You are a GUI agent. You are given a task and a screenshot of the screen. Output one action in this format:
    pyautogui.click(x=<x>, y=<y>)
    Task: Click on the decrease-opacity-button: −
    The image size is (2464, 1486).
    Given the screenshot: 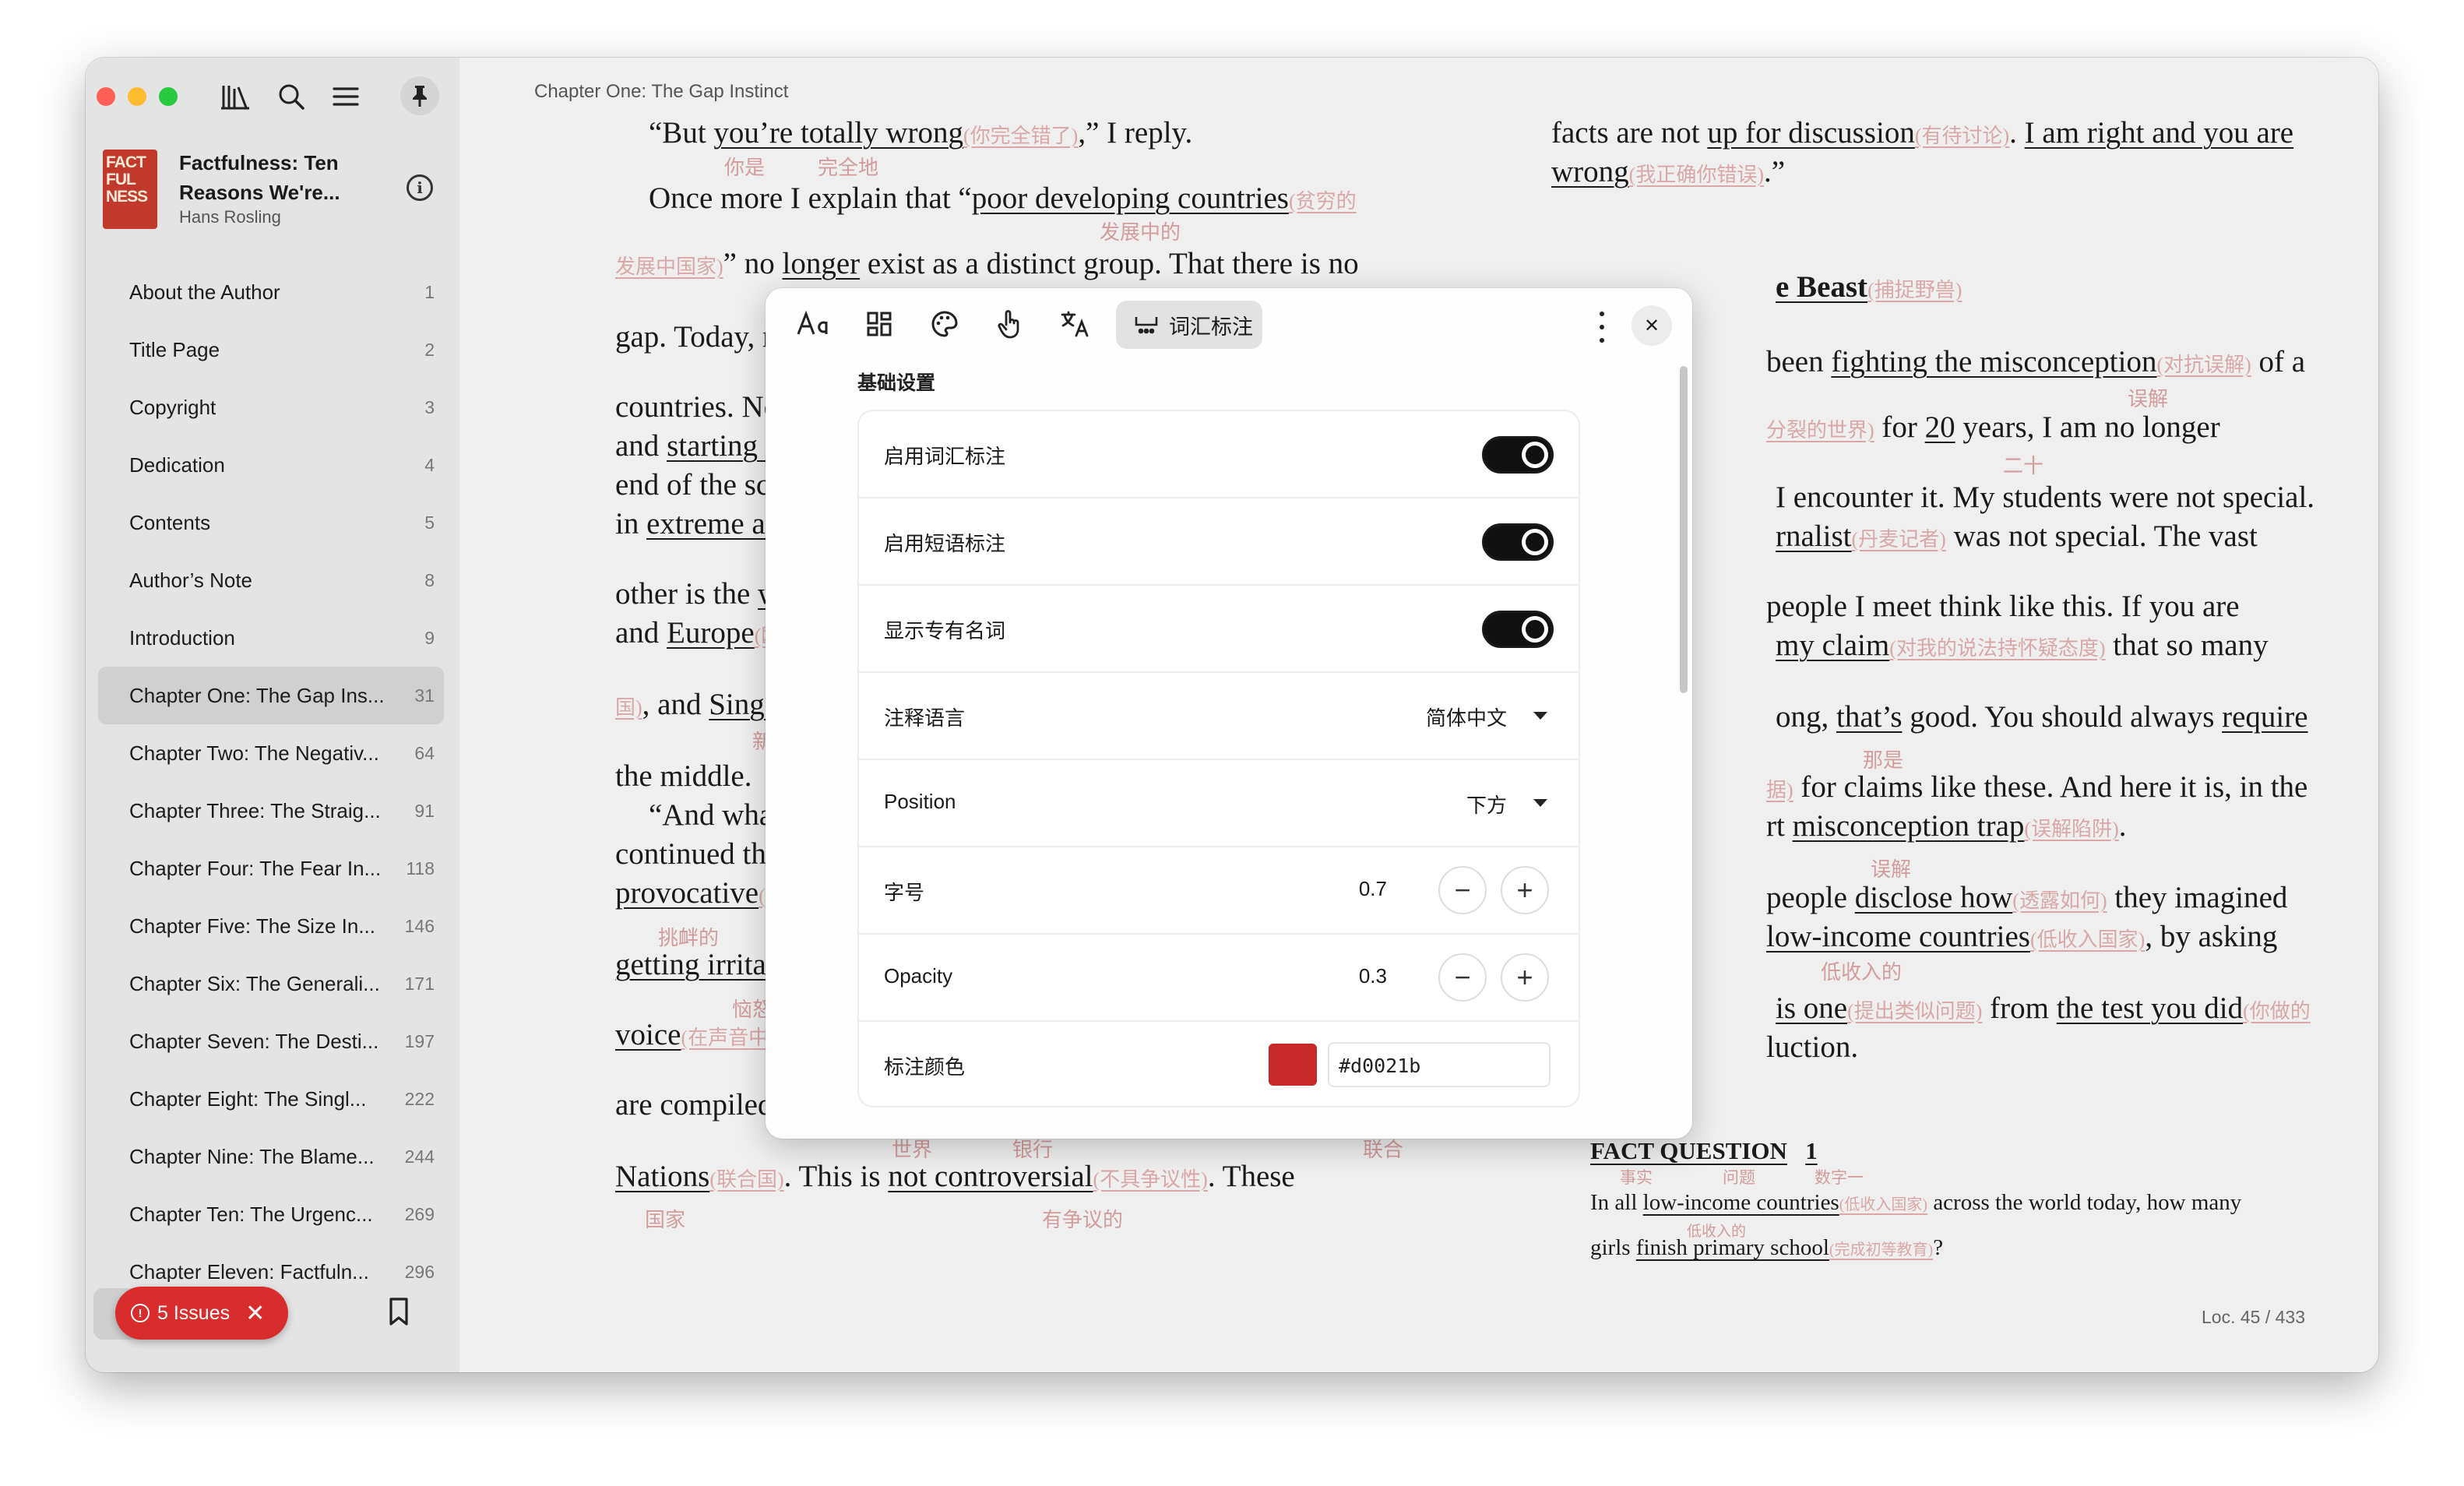 What is the action you would take?
    pyautogui.click(x=1463, y=977)
    